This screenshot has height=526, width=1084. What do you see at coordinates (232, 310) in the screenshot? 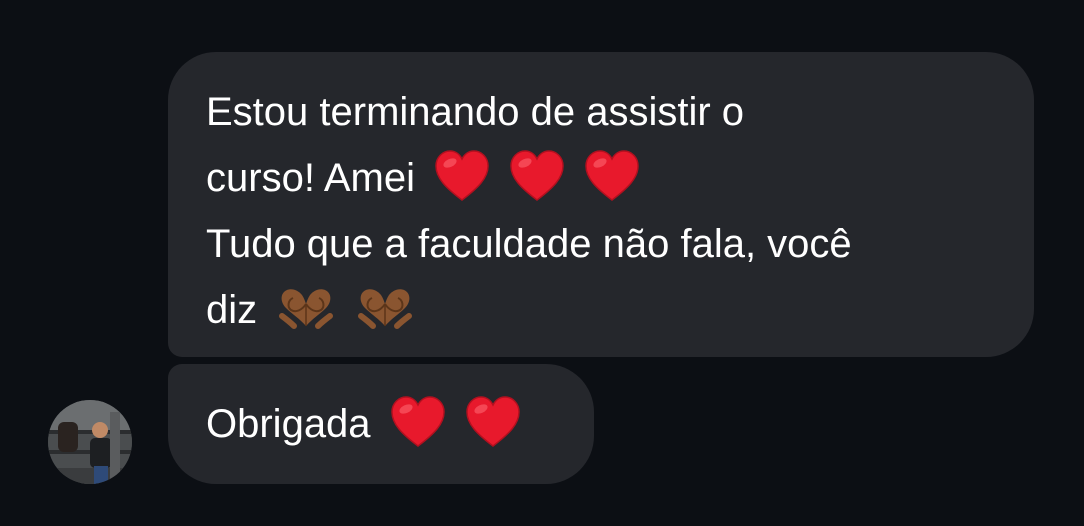
I see `message-text: diz` at bounding box center [232, 310].